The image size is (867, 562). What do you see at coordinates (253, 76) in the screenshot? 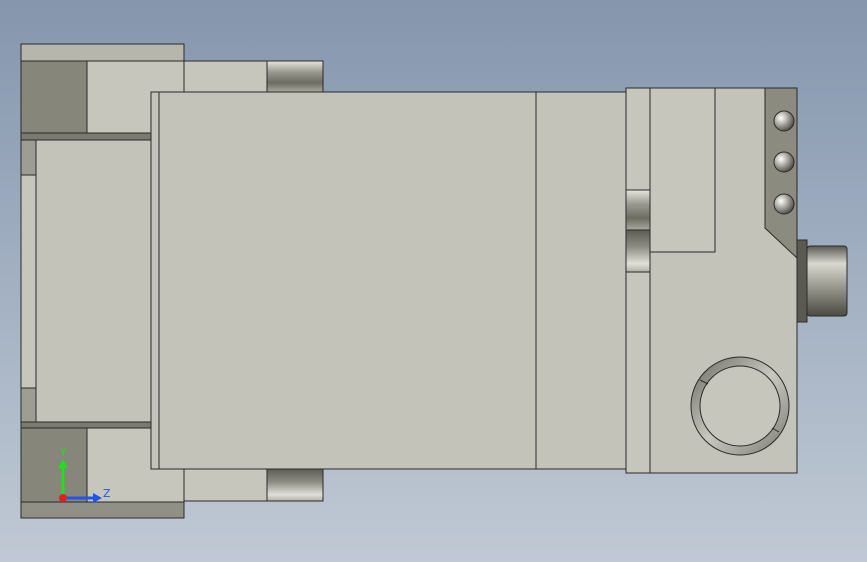
I see `top-bracket` at bounding box center [253, 76].